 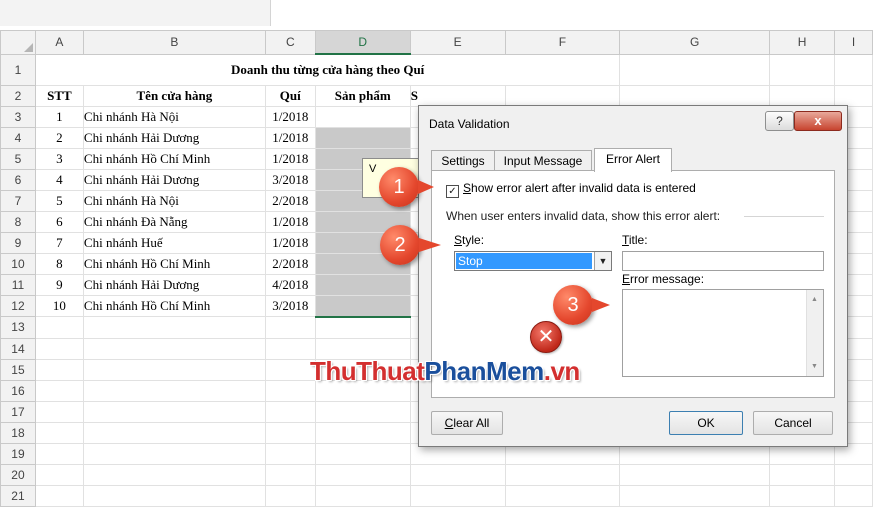 I want to click on row-header: 13, so click(x=18, y=327).